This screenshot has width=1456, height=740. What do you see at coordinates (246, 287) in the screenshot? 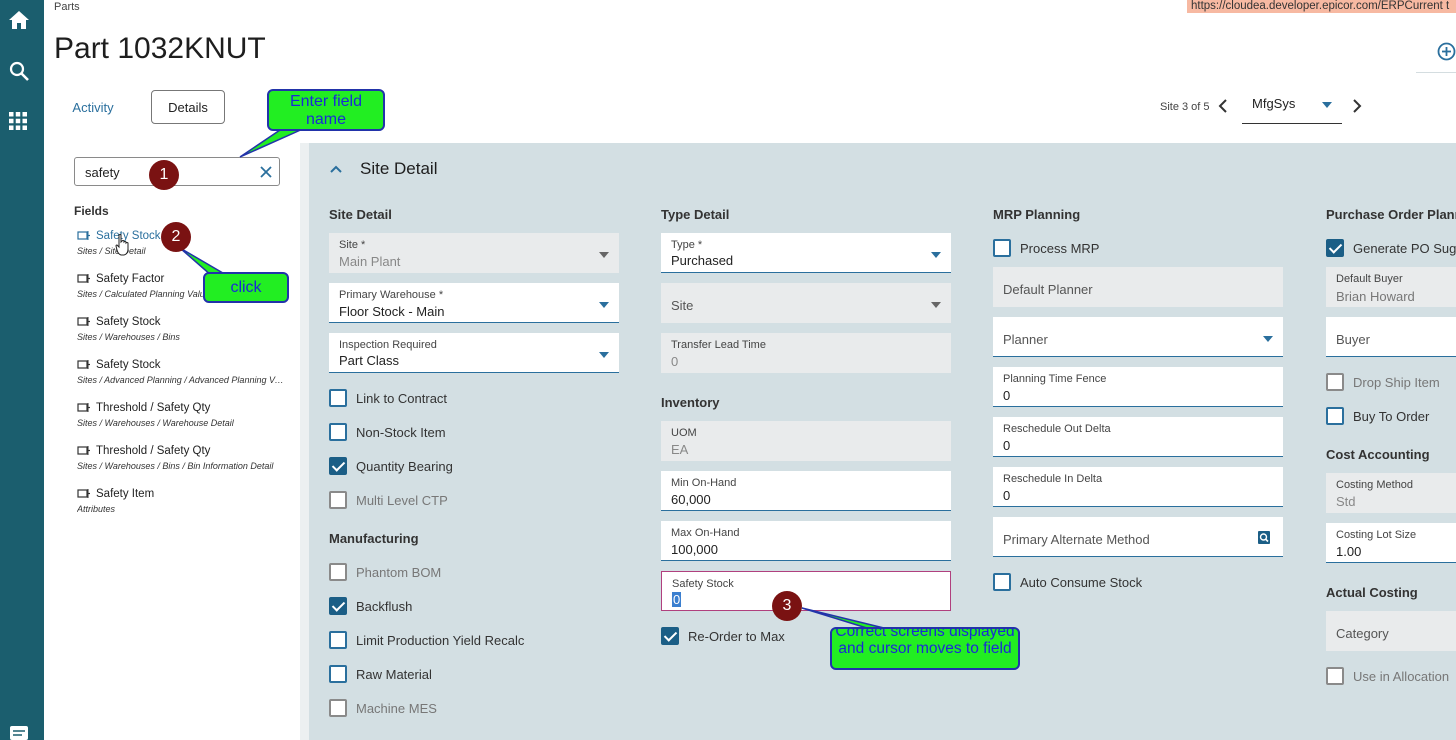
I see `callout-click: click` at bounding box center [246, 287].